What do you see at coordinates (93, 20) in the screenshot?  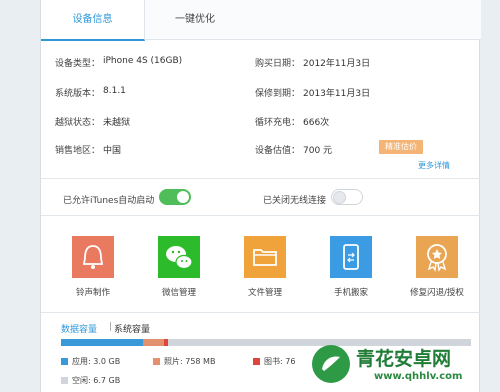 I see `tab-device-info: 设备信息` at bounding box center [93, 20].